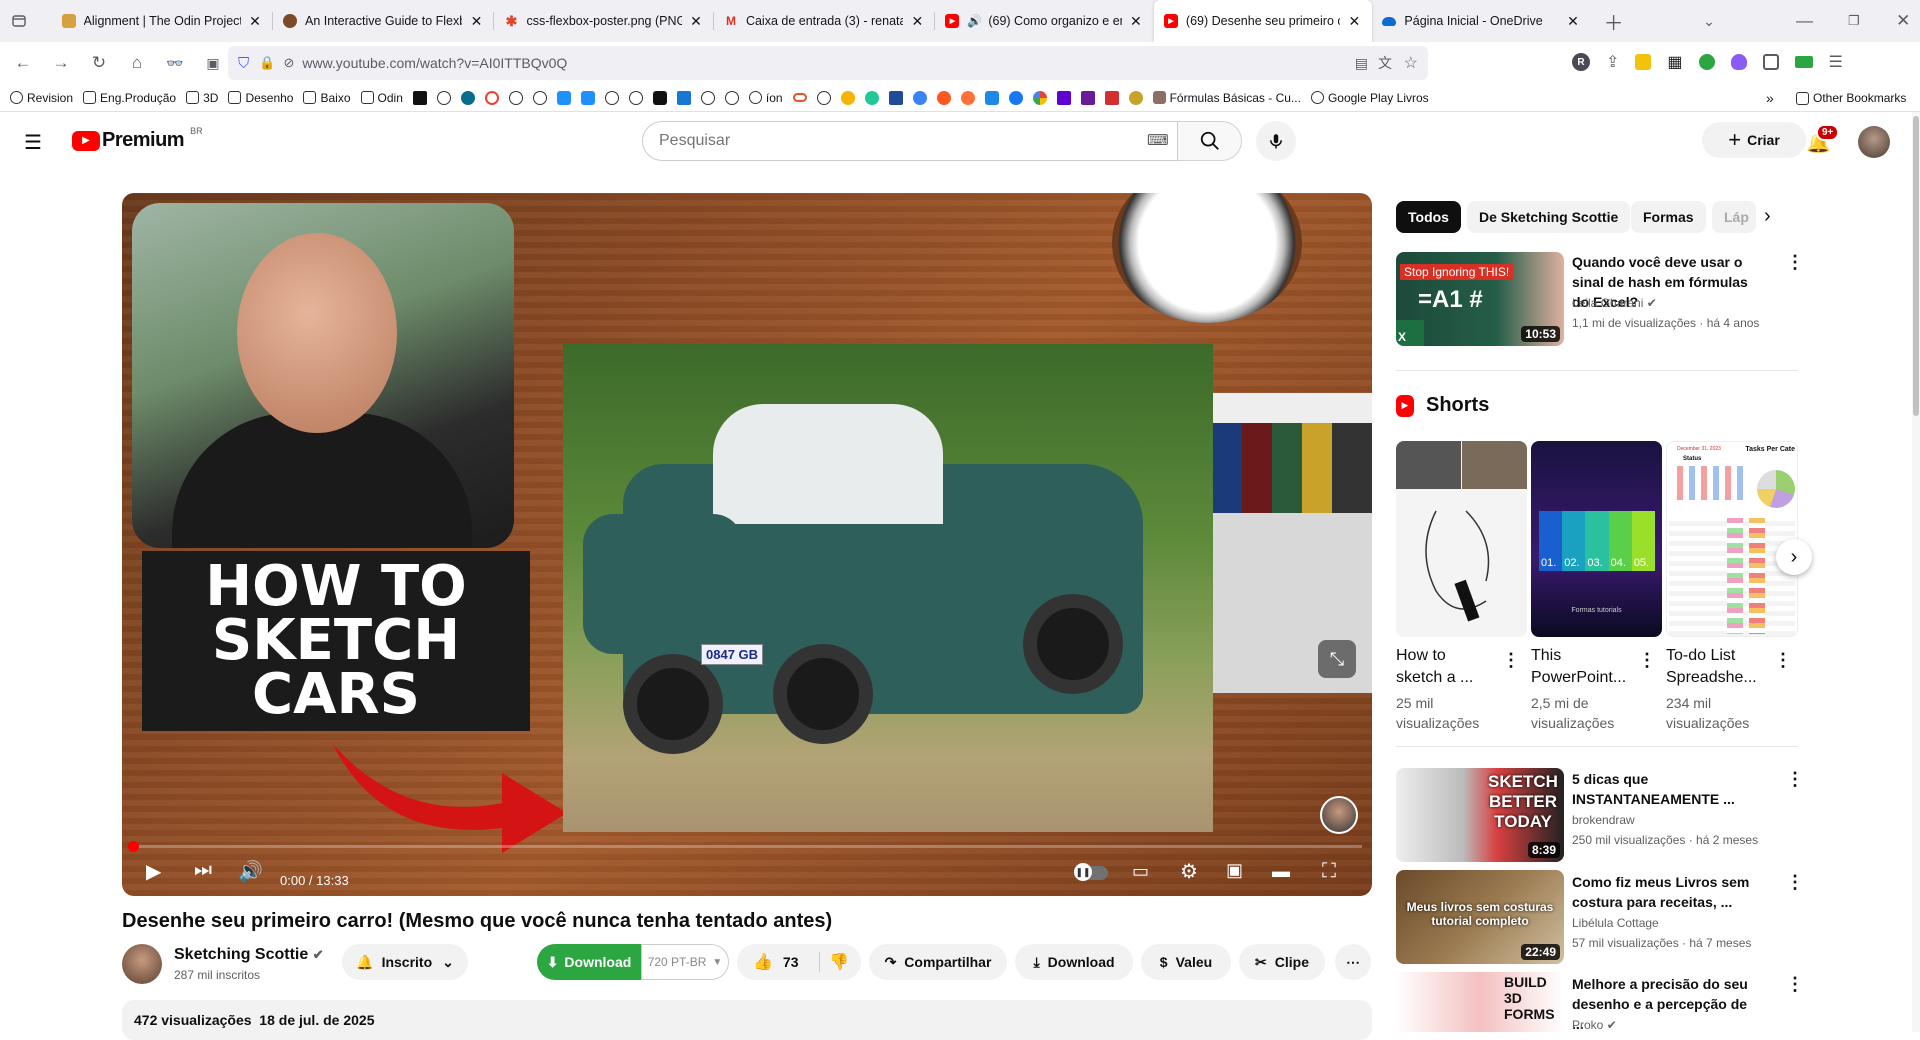  Describe the element at coordinates (1329, 871) in the screenshot. I see `fullscreen-icon: ⛶` at that location.